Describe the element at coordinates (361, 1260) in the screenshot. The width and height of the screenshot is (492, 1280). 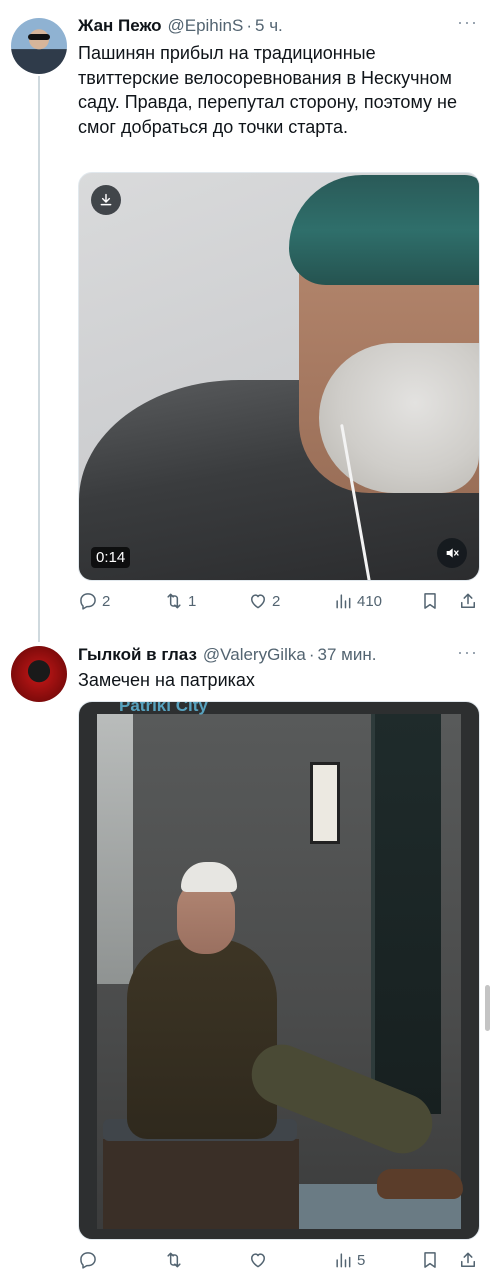
I see `views-count: 5` at that location.